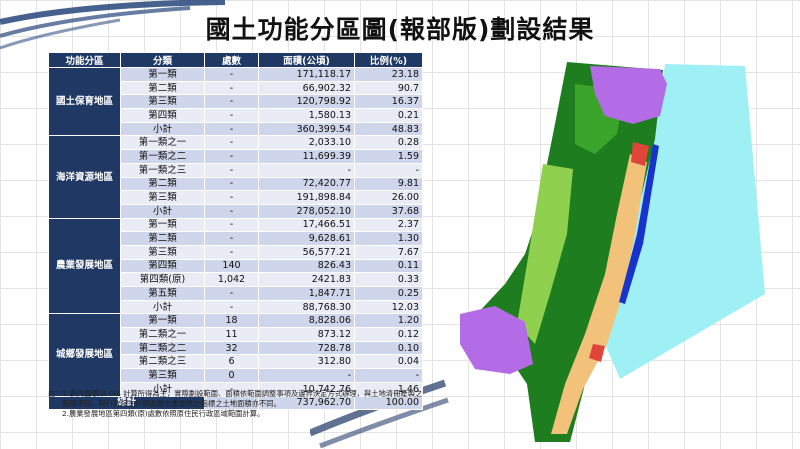 This screenshot has width=800, height=449. I want to click on subcategory-cell: 第一類之三, so click(162, 170).